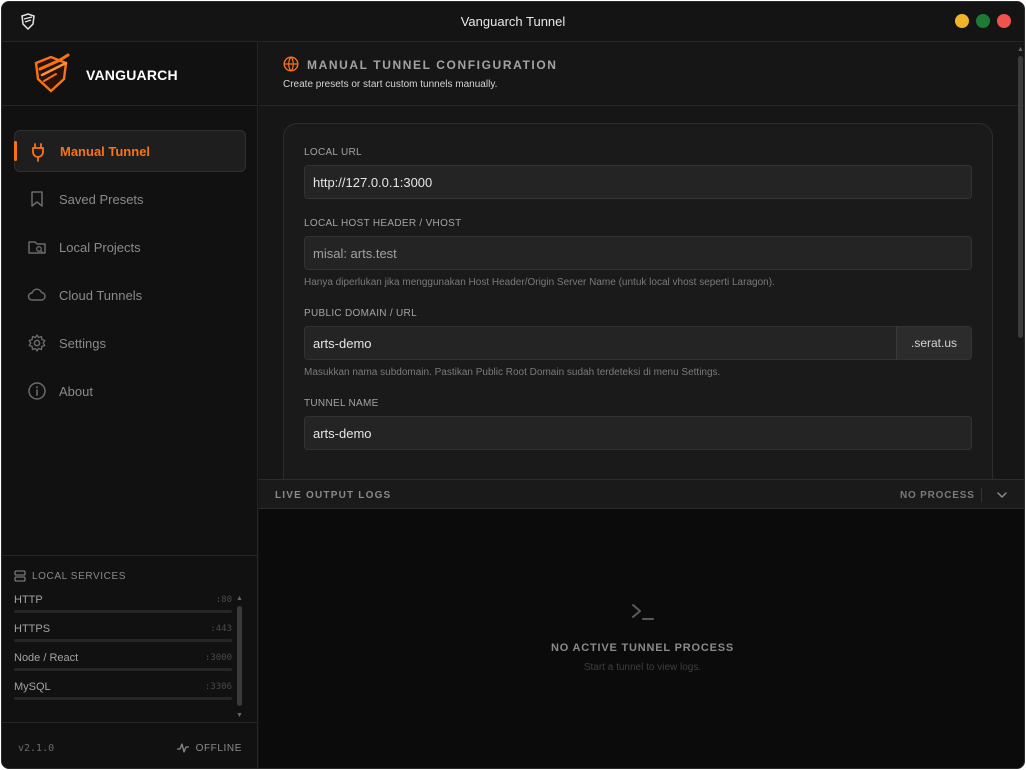 Image resolution: width=1026 pixels, height=770 pixels. Describe the element at coordinates (101, 295) in the screenshot. I see `sidebar-item-label: Cloud Tunnels` at that location.